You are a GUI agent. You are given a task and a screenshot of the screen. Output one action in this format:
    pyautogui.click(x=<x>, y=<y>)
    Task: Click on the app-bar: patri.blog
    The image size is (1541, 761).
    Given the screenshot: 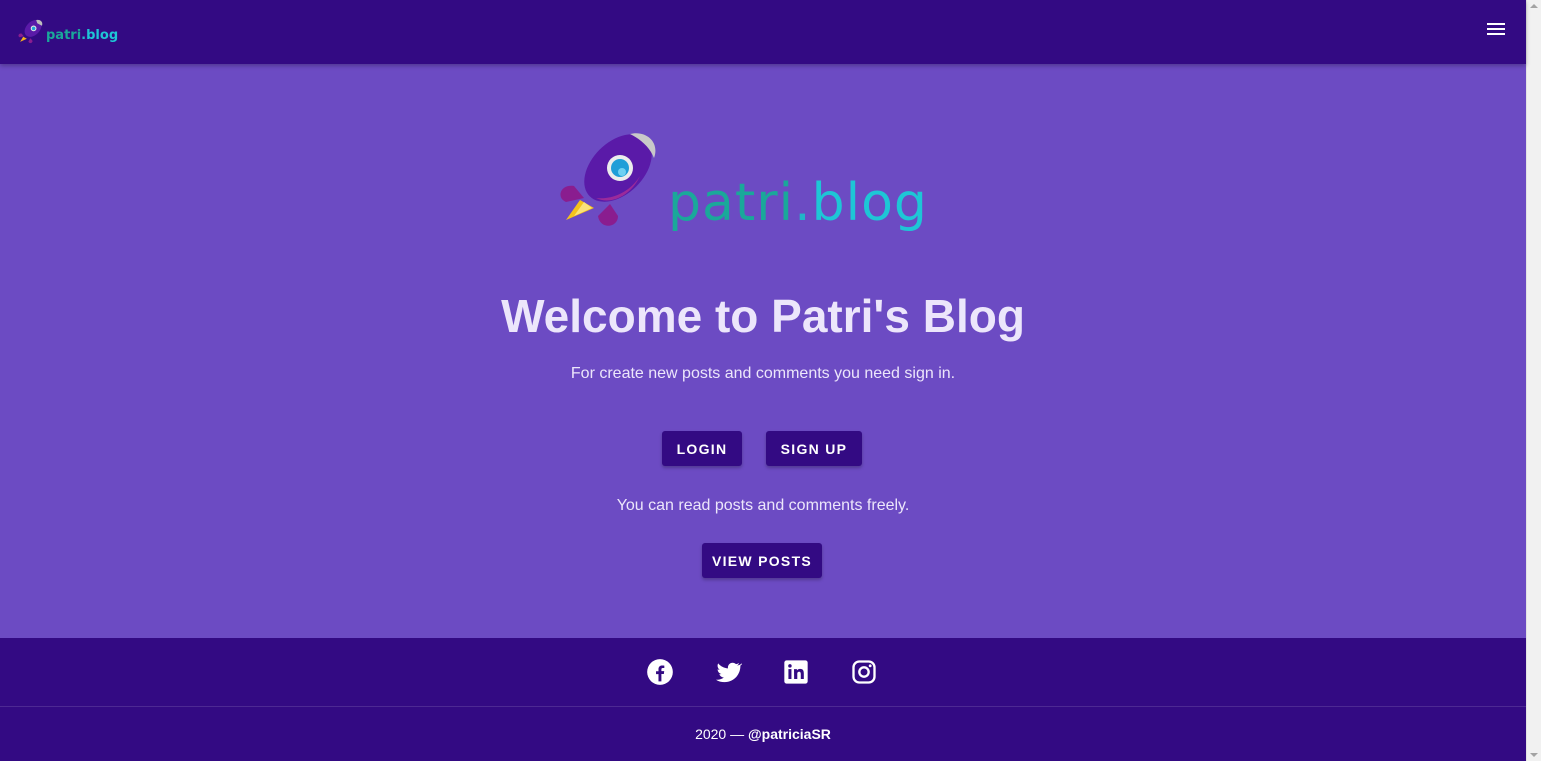 What is the action you would take?
    pyautogui.click(x=763, y=32)
    